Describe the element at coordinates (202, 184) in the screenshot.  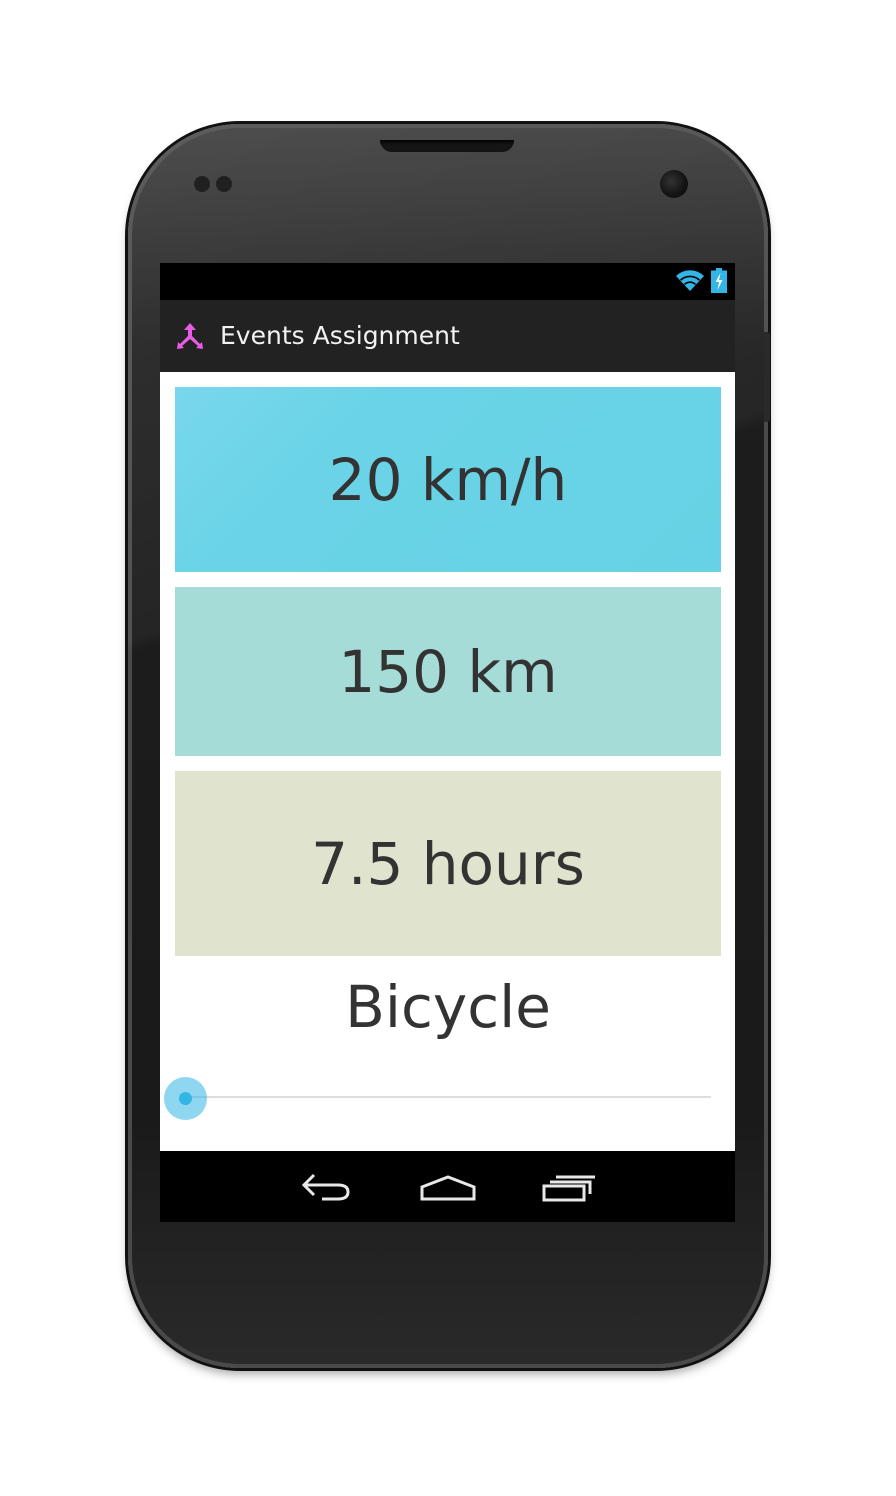
I see `proximity-sensor` at that location.